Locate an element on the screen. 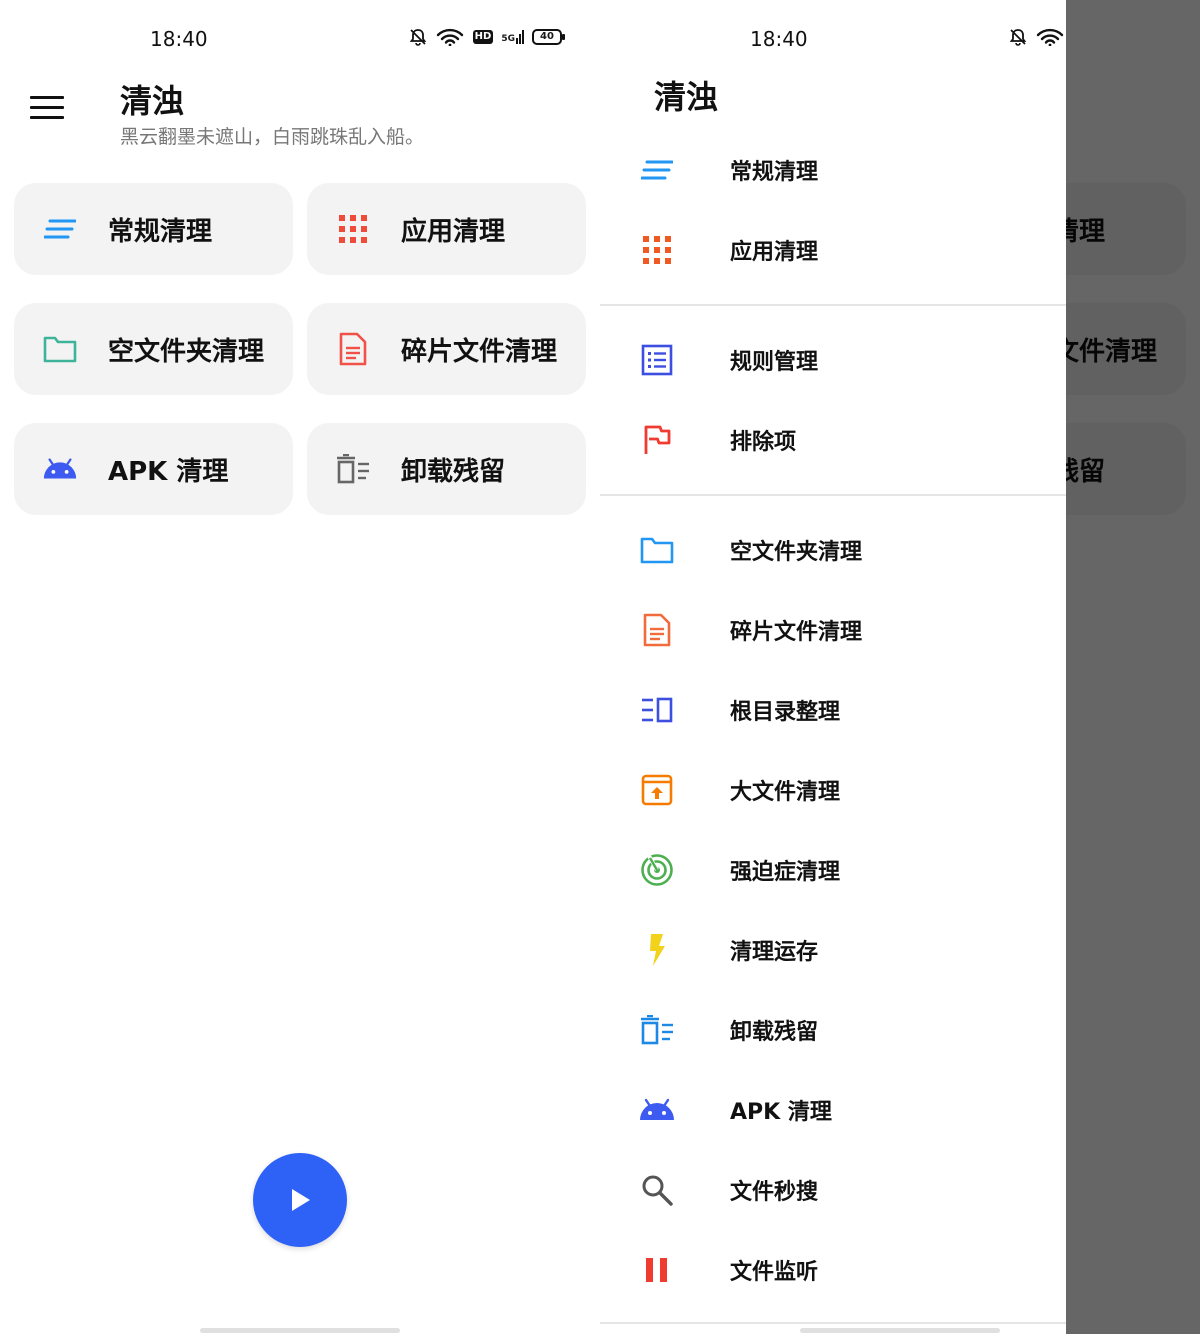  drawer-item-label: 文件秒搜 is located at coordinates (774, 1192).